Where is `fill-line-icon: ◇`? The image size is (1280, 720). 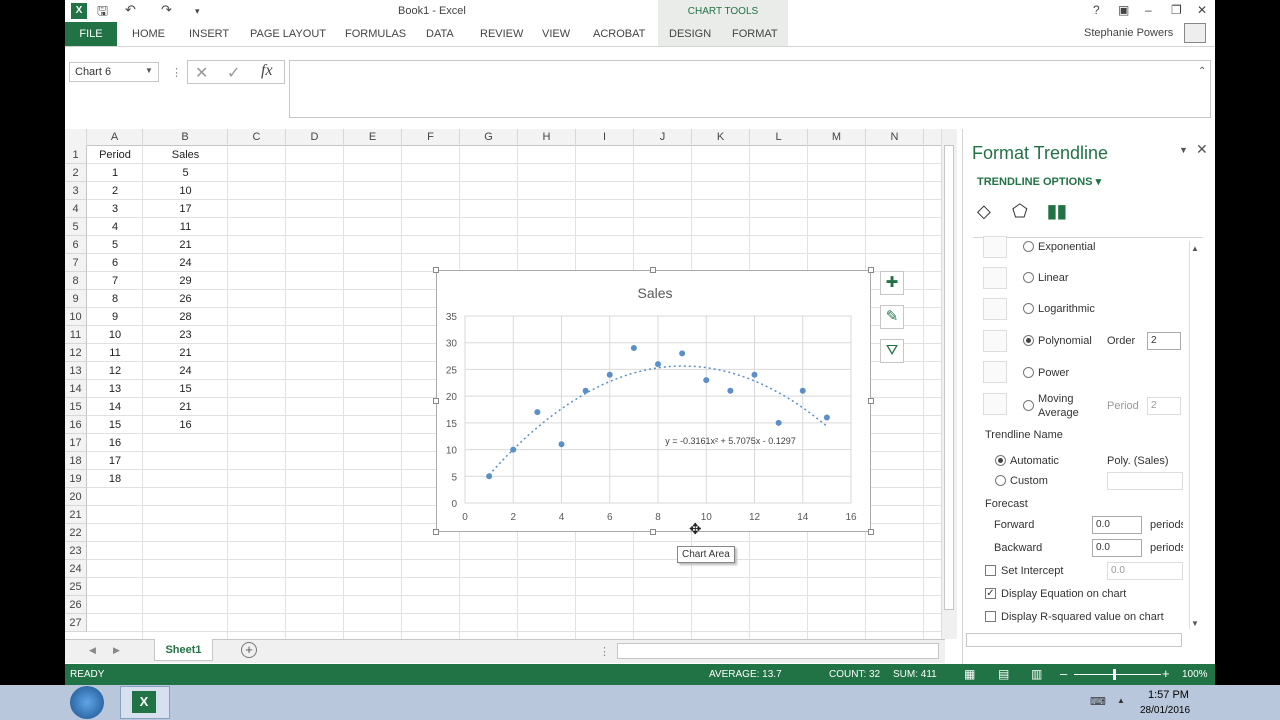 fill-line-icon: ◇ is located at coordinates (984, 211).